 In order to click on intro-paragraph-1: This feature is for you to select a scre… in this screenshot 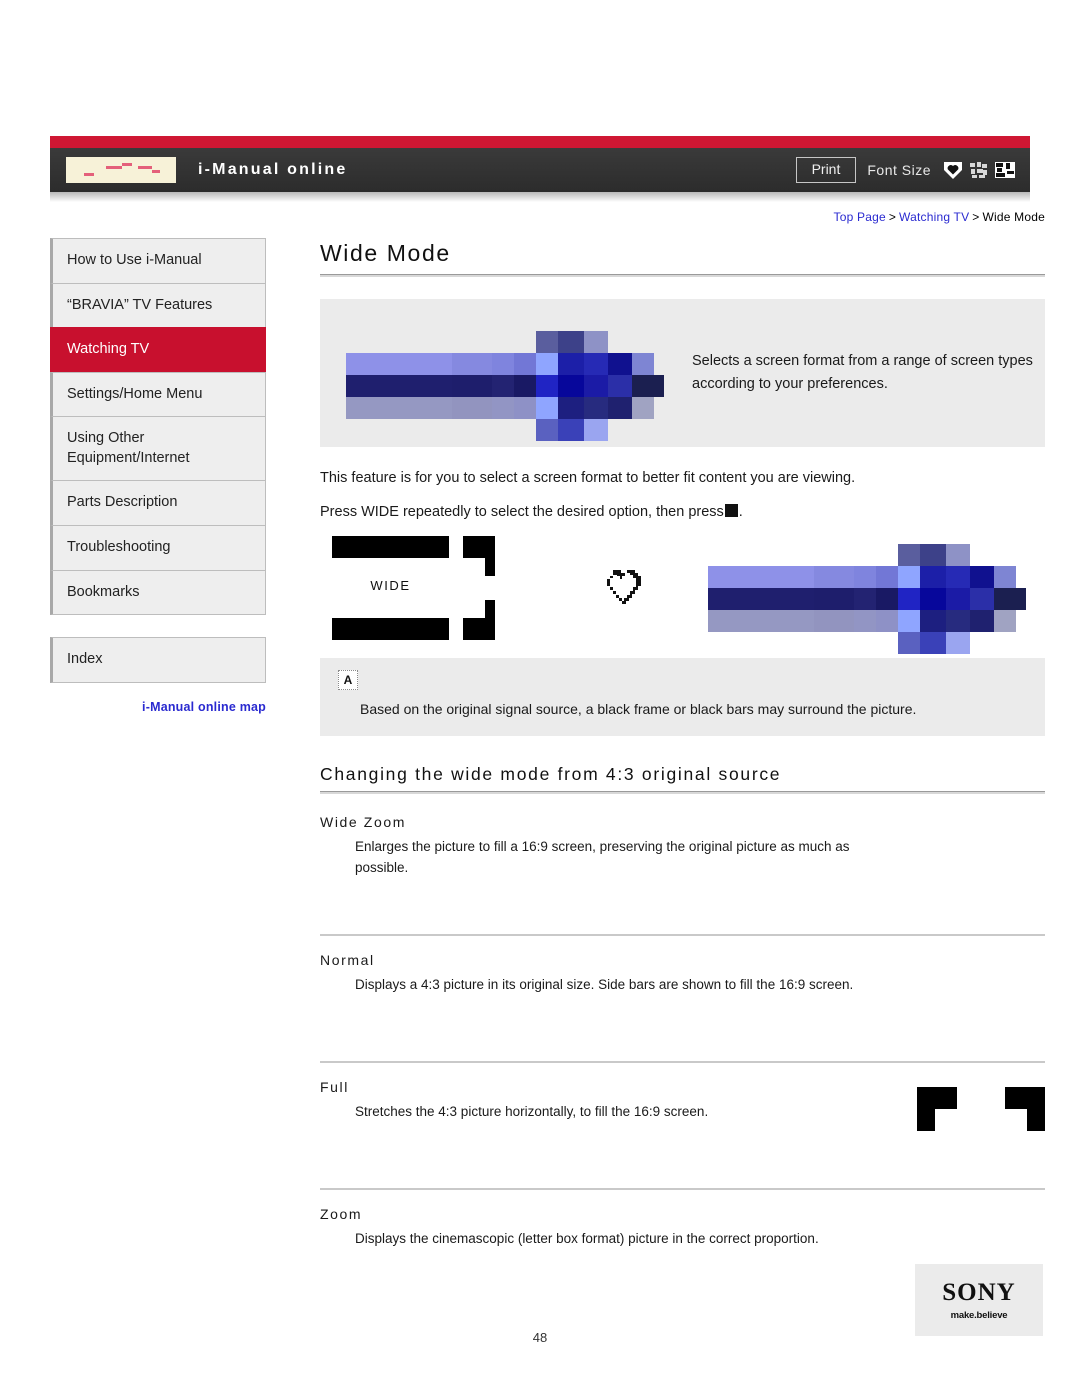, I will do `click(588, 478)`.